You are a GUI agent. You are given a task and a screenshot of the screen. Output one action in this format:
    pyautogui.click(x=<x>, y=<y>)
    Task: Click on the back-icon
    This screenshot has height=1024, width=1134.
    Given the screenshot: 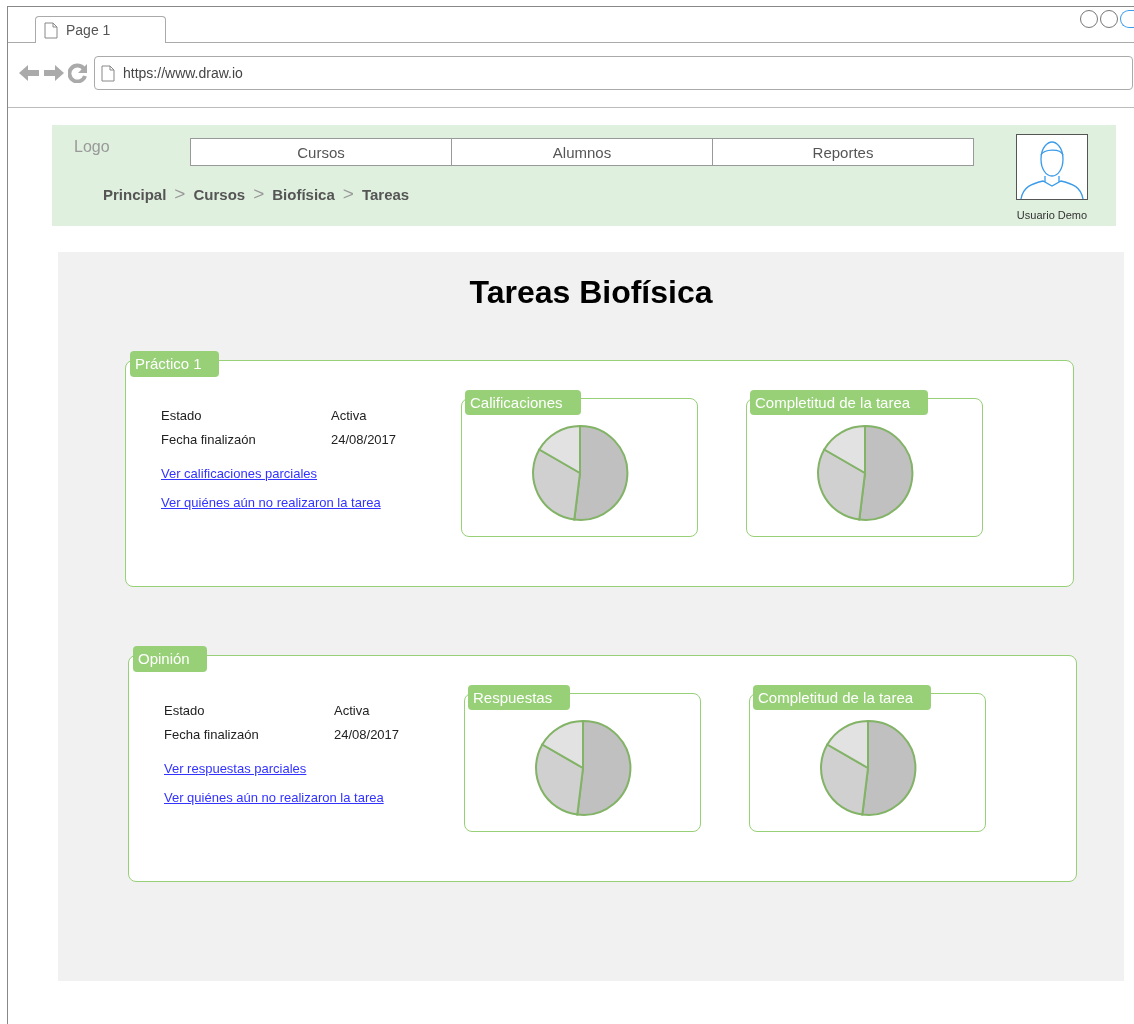 What is the action you would take?
    pyautogui.click(x=29, y=73)
    